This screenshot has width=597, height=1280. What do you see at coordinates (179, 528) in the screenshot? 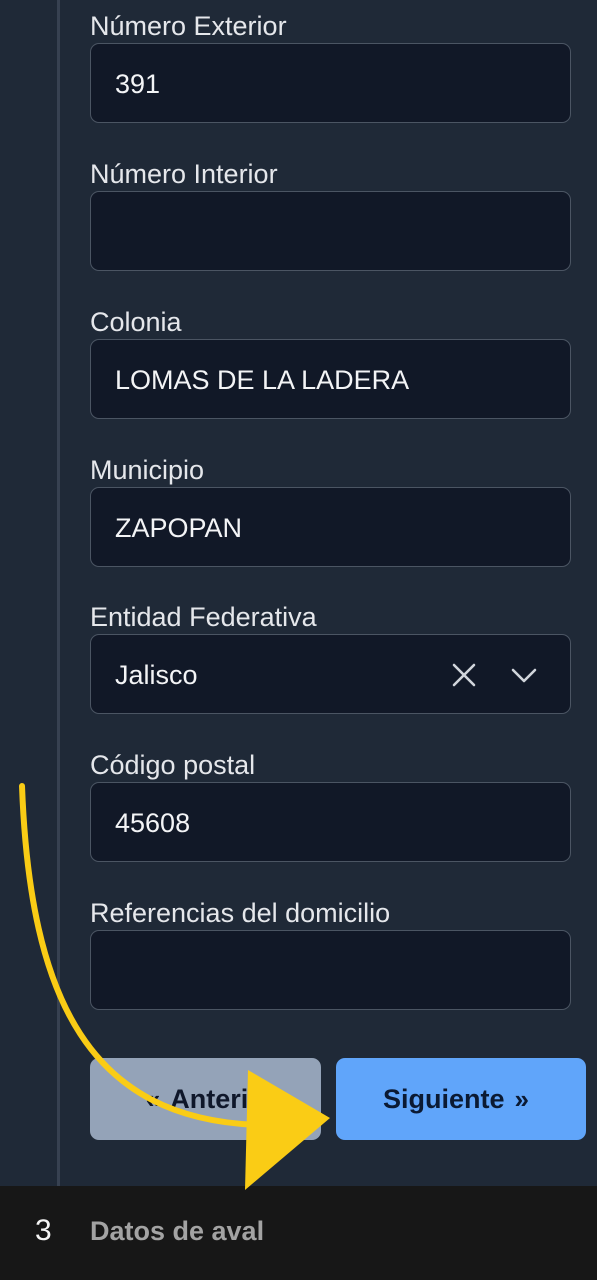
I see `input-value: ZAPOPAN` at bounding box center [179, 528].